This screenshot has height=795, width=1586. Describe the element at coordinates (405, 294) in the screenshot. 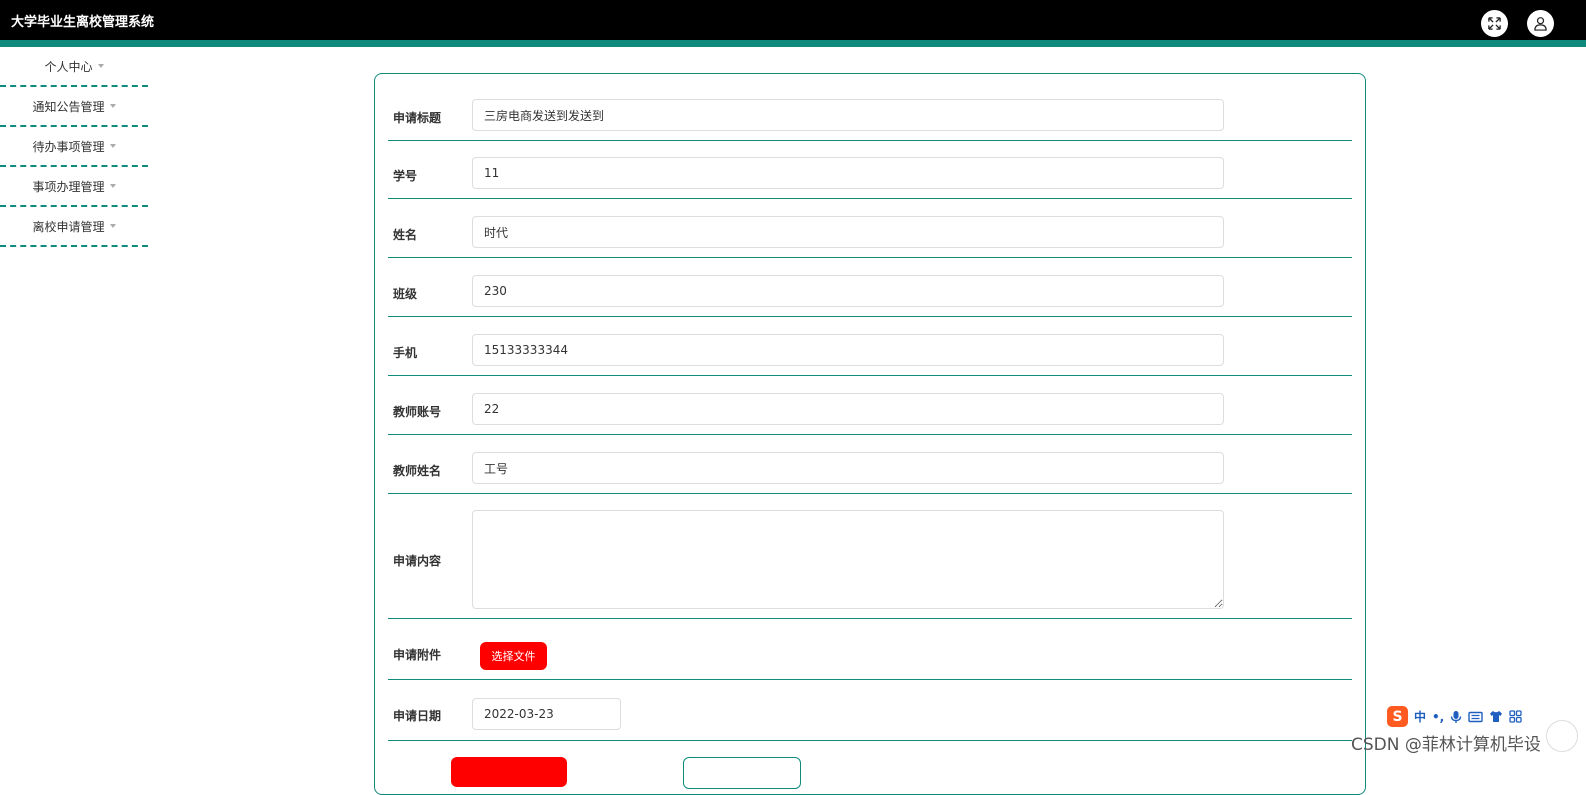

I see `class-label: 班级` at that location.